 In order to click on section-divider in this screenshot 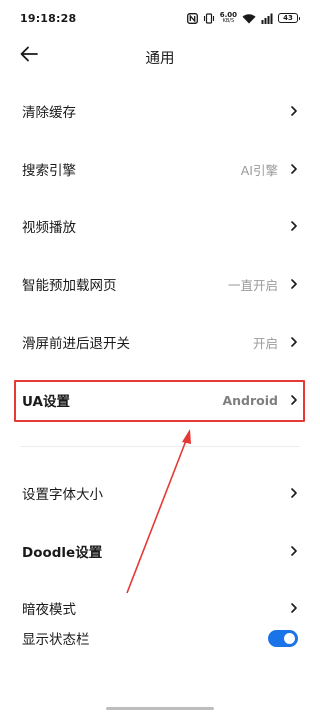, I will do `click(160, 446)`.